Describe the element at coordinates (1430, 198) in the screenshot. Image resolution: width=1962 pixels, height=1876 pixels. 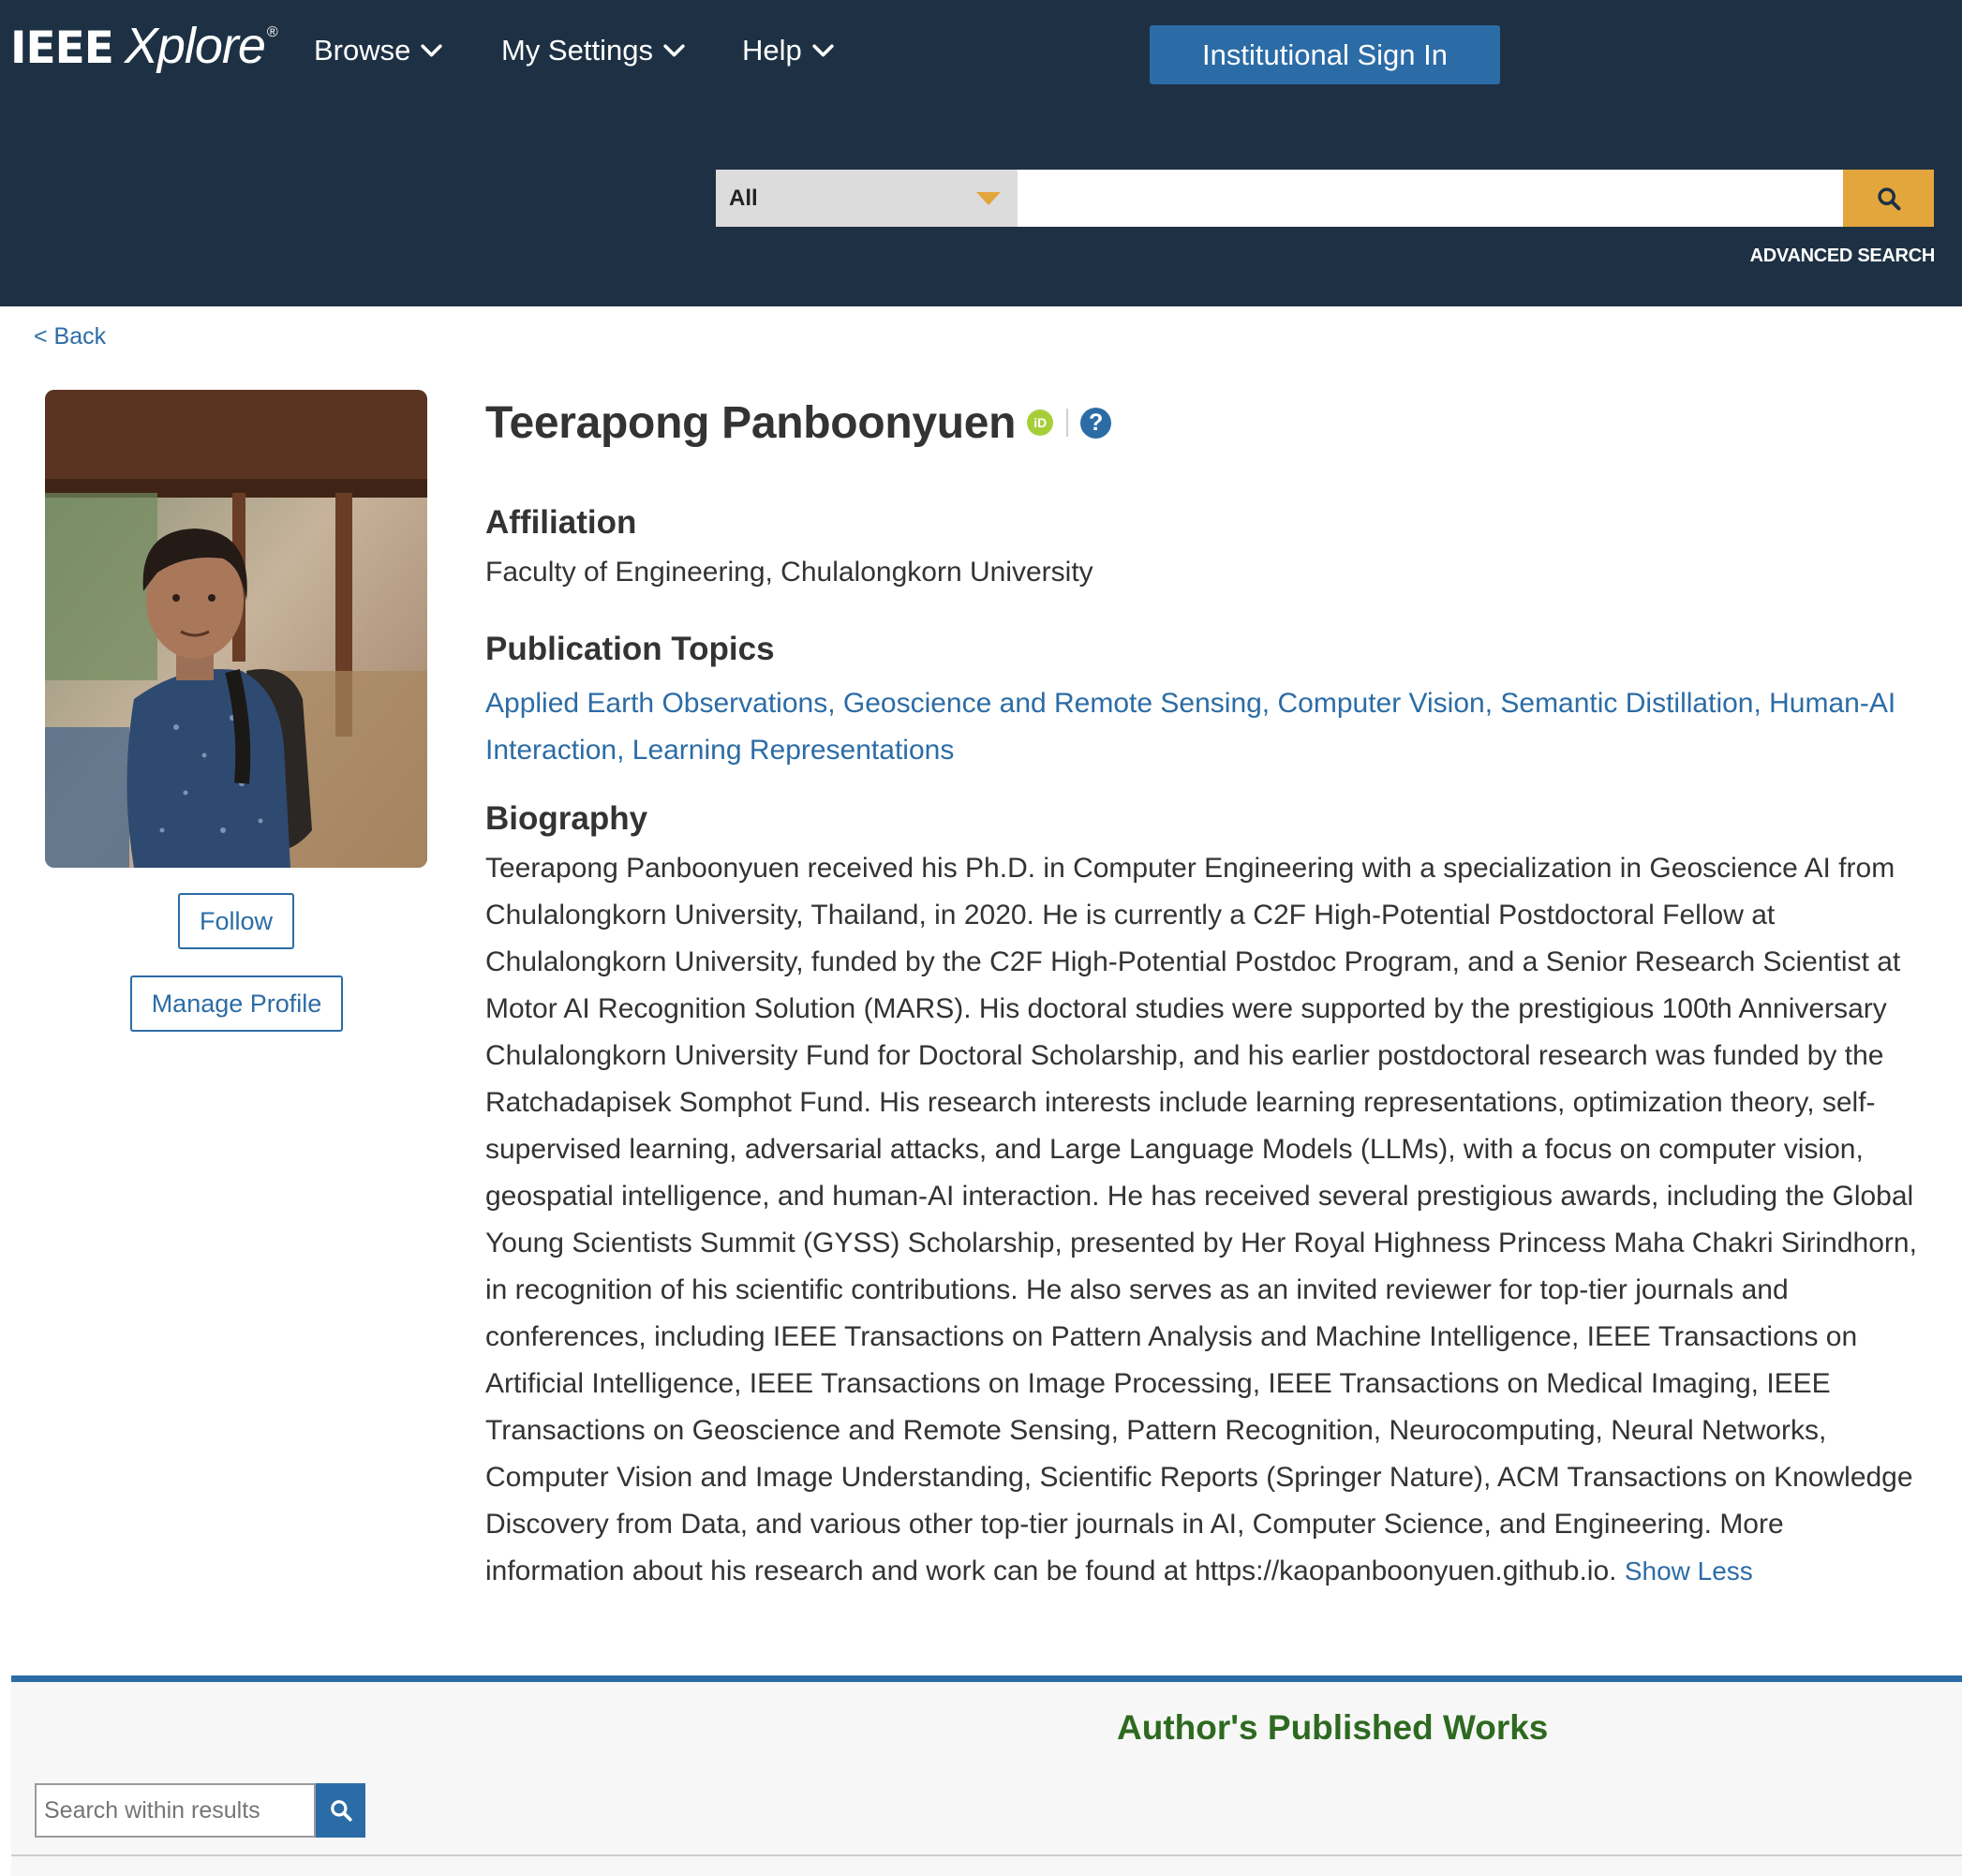
I see `search-input` at that location.